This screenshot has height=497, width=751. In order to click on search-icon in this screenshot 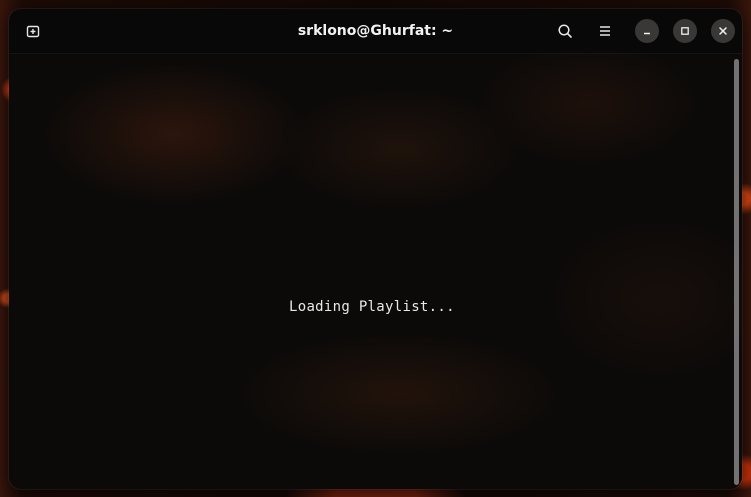, I will do `click(565, 31)`.